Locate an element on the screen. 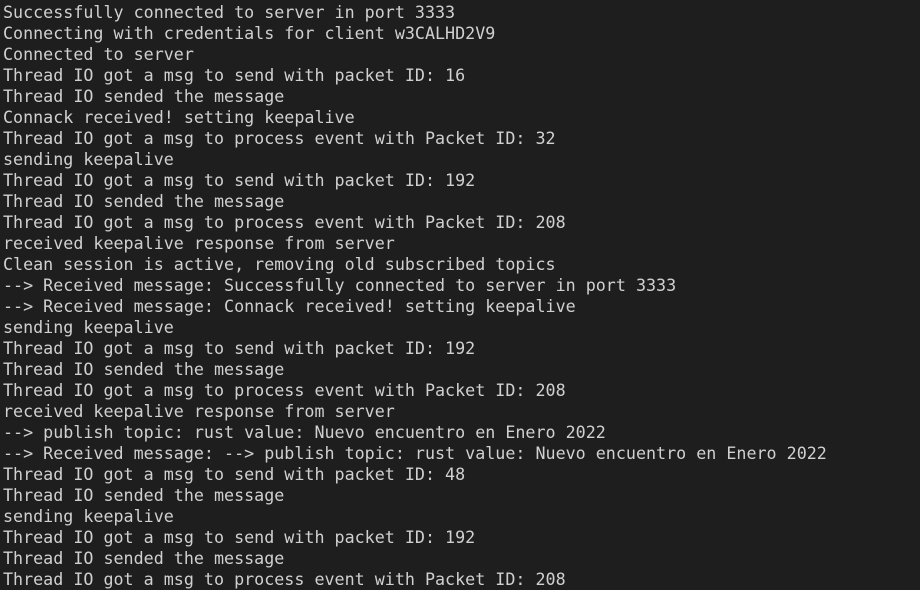 Image resolution: width=920 pixels, height=590 pixels. terminal-line: Connected to server is located at coordinates (98, 54).